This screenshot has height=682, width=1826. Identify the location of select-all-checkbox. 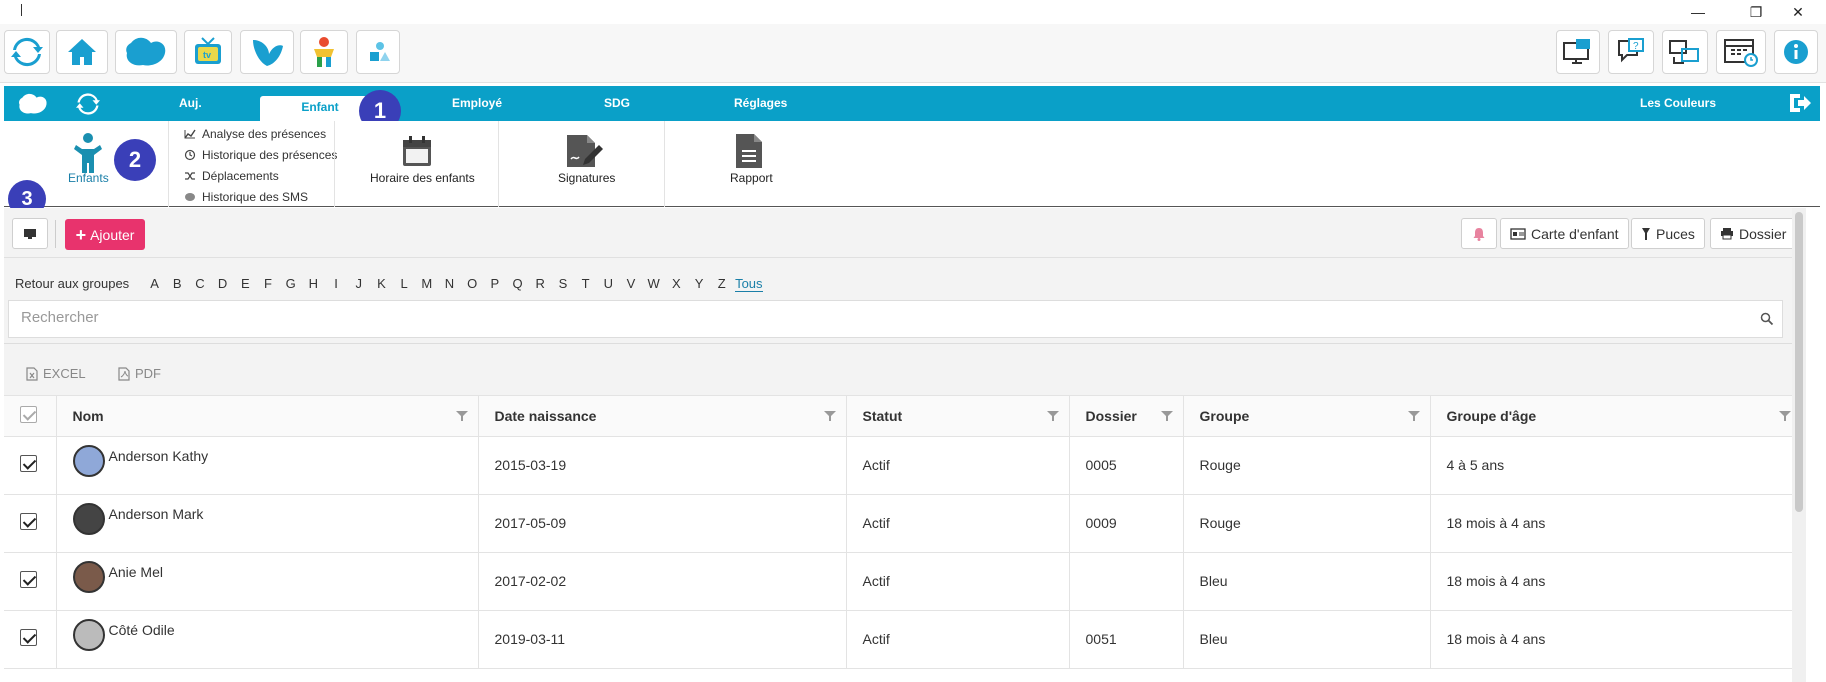
(28, 414).